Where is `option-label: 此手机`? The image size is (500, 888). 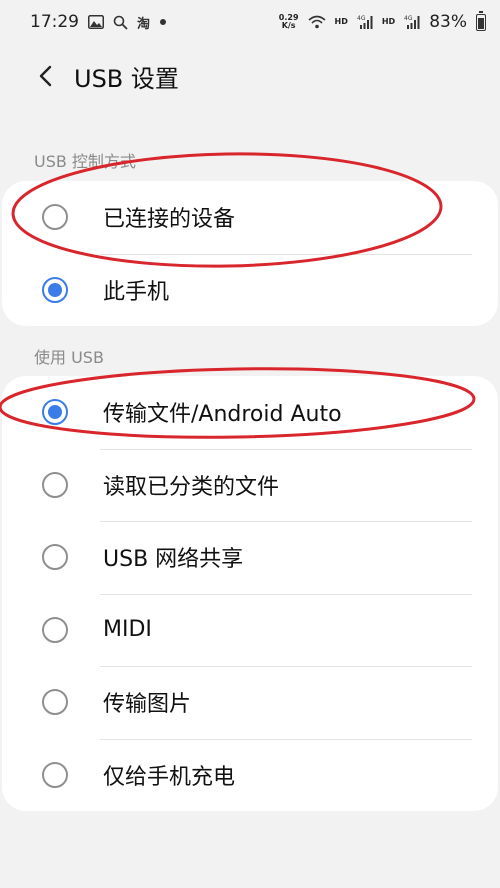 option-label: 此手机 is located at coordinates (136, 292).